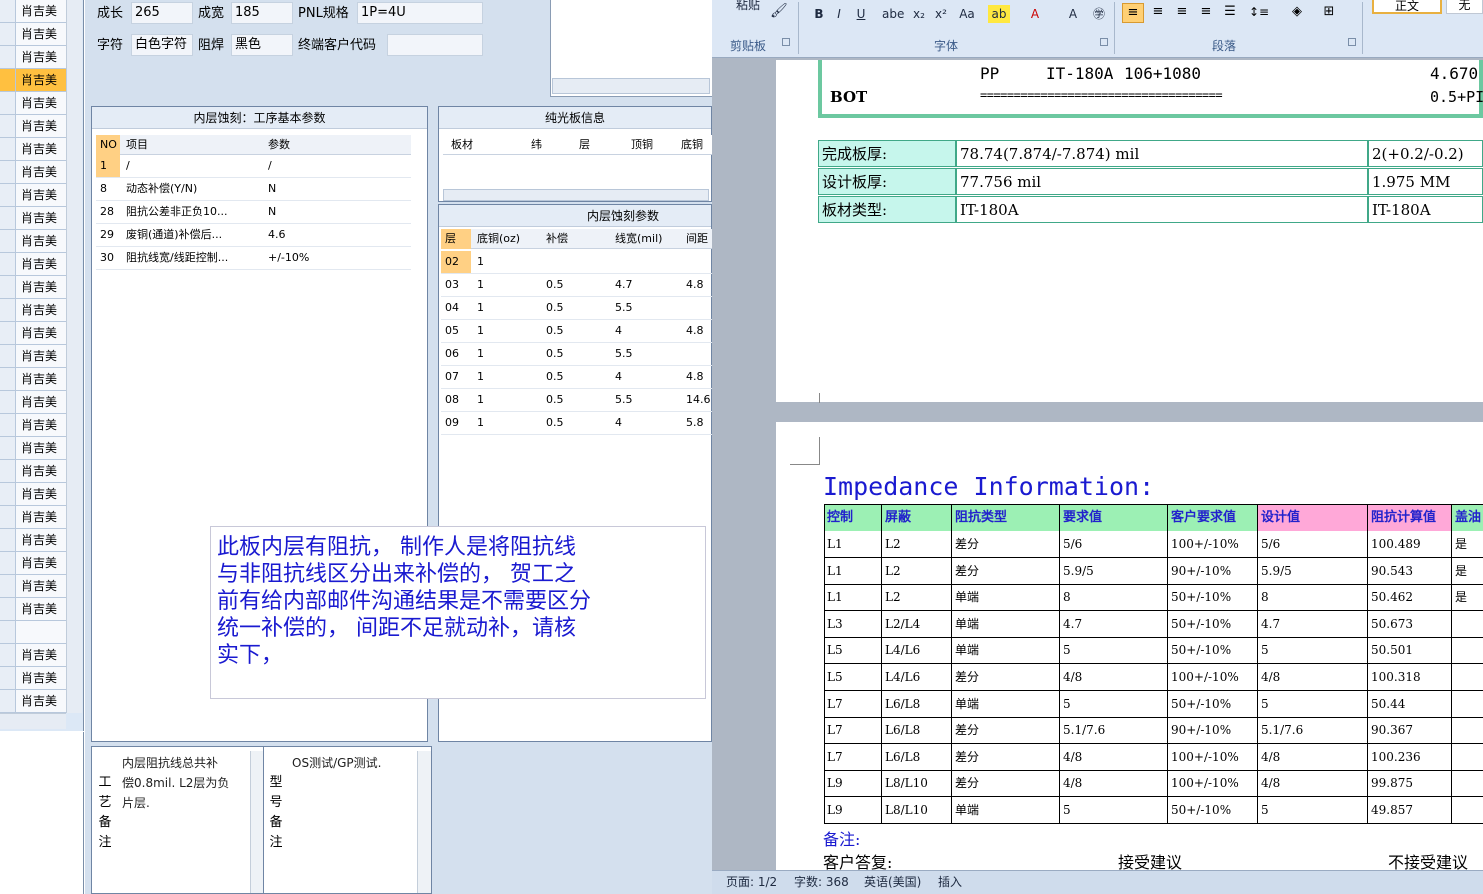 This screenshot has height=894, width=1483. I want to click on table-row: 02 1, so click(577, 262).